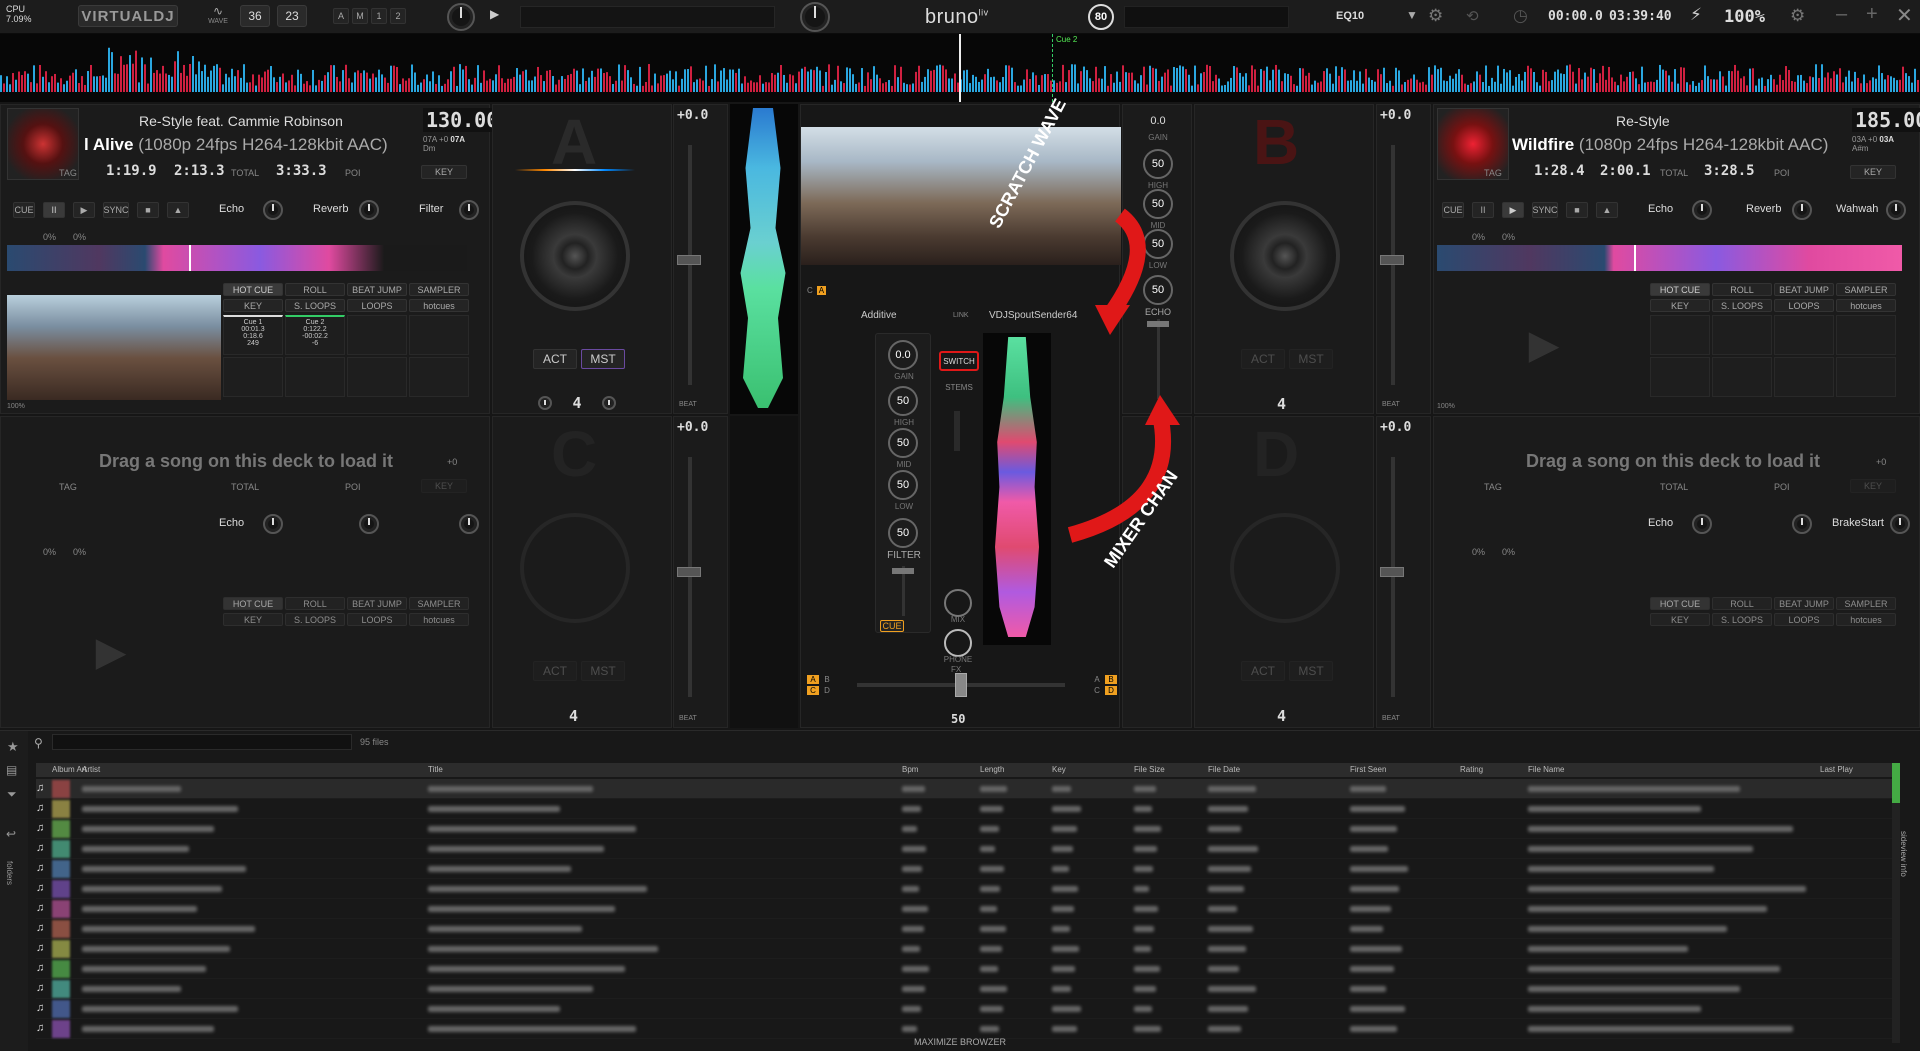  What do you see at coordinates (1742, 289) in the screenshot?
I see `deck-b-tab-roll: ROLL` at bounding box center [1742, 289].